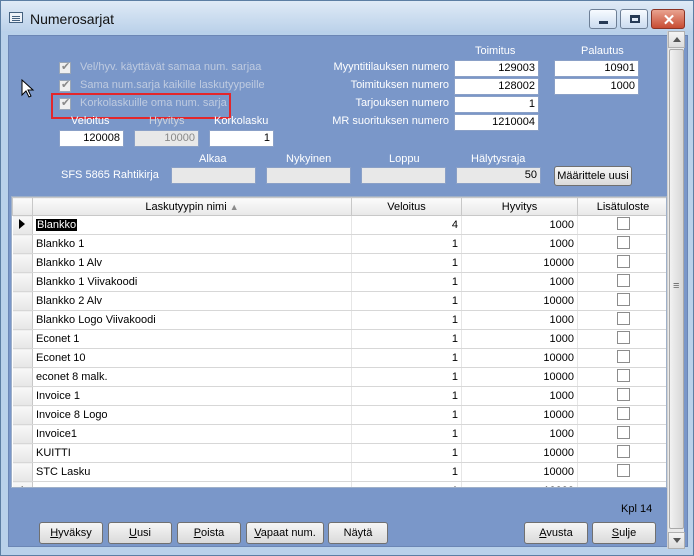 This screenshot has height=556, width=694. Describe the element at coordinates (192, 225) in the screenshot. I see `cell-name: Blankko` at that location.